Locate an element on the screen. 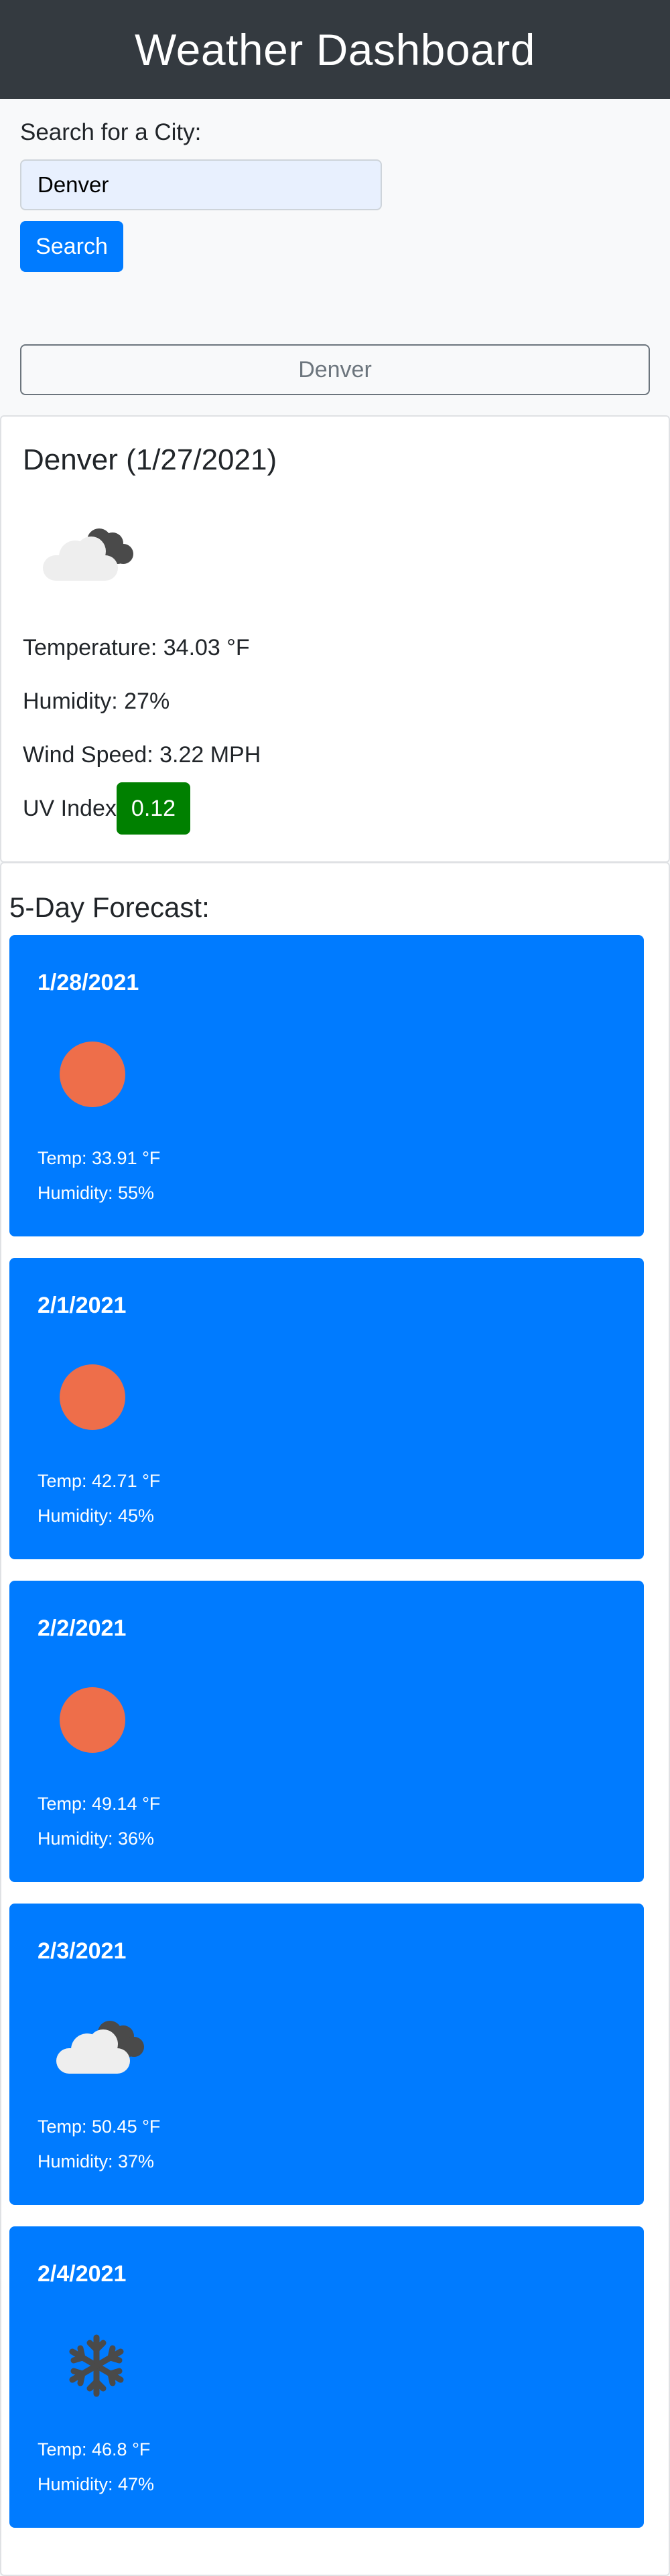 The image size is (670, 2576). forecast-card: 2/4/2021 Temp: 46.8 °F Humidity: 47% is located at coordinates (327, 2377).